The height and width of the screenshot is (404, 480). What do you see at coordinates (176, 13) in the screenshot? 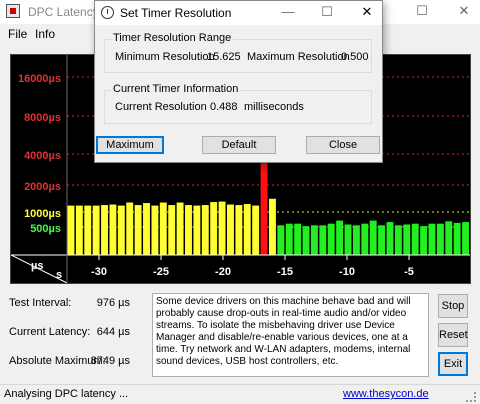
I see `dialog-title: Set Timer Resolution` at bounding box center [176, 13].